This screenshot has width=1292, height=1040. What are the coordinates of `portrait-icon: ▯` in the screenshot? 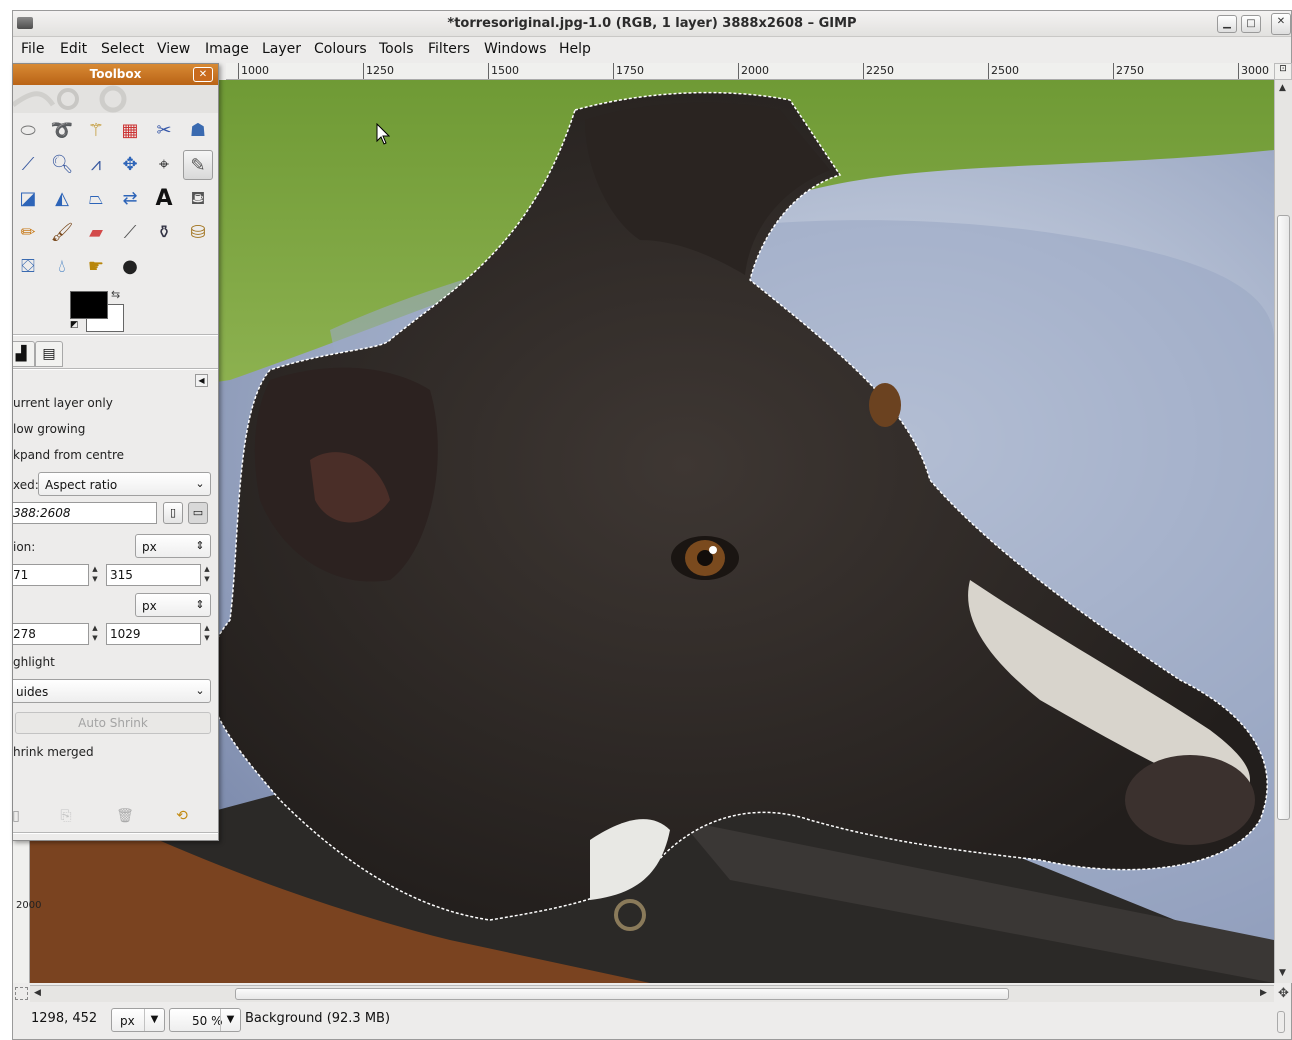 It's located at (173, 513).